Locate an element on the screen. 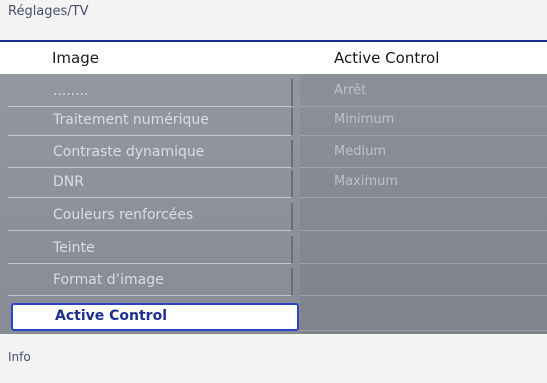 The width and height of the screenshot is (547, 383). option-medium: Medium is located at coordinates (423, 154).